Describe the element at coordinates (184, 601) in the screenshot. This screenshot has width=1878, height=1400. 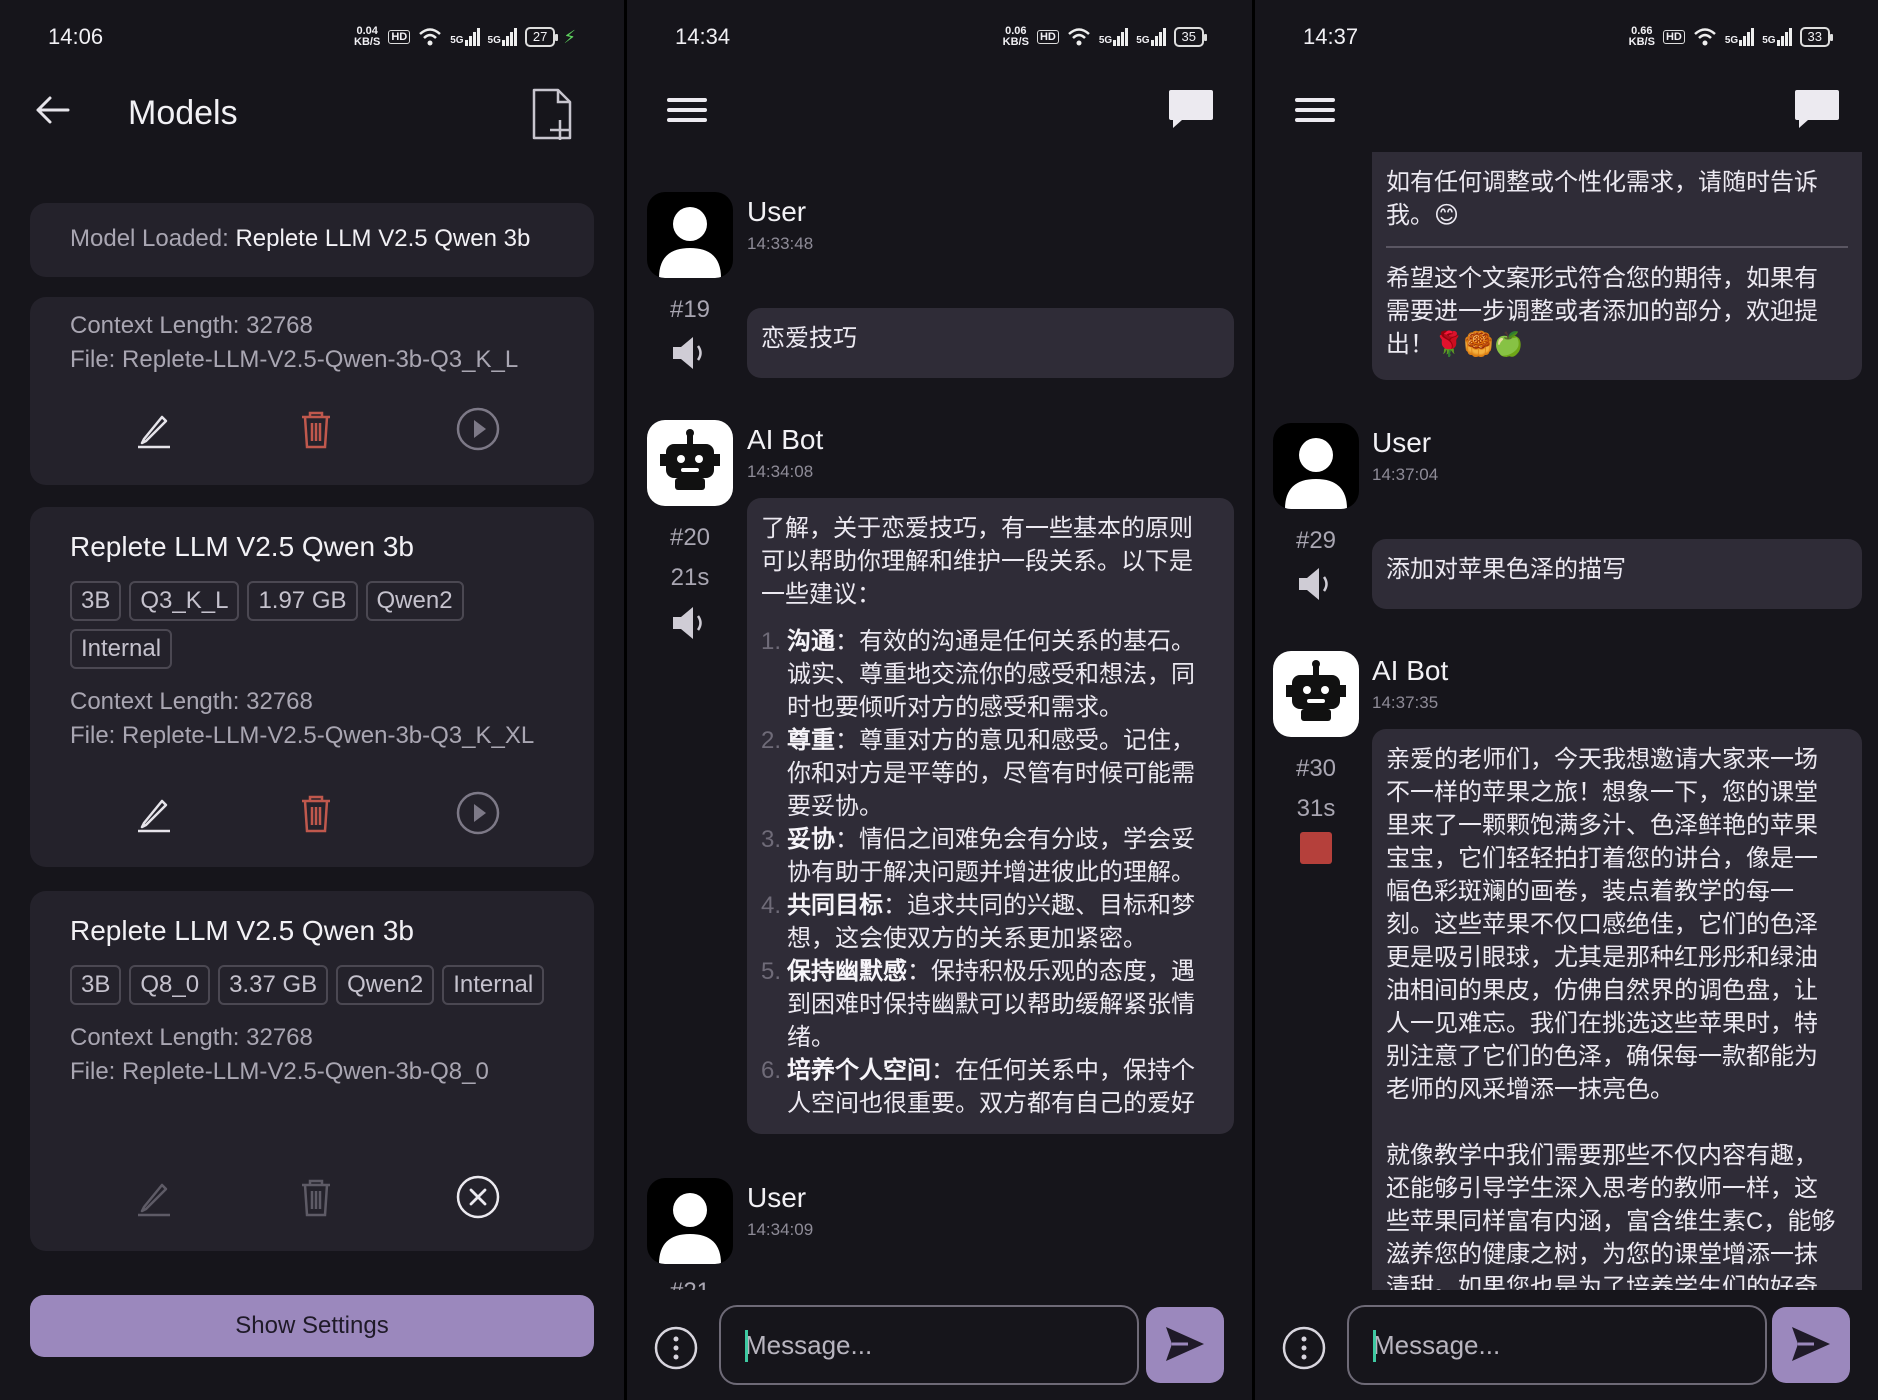
I see `tag-chip: Q3_K_L` at that location.